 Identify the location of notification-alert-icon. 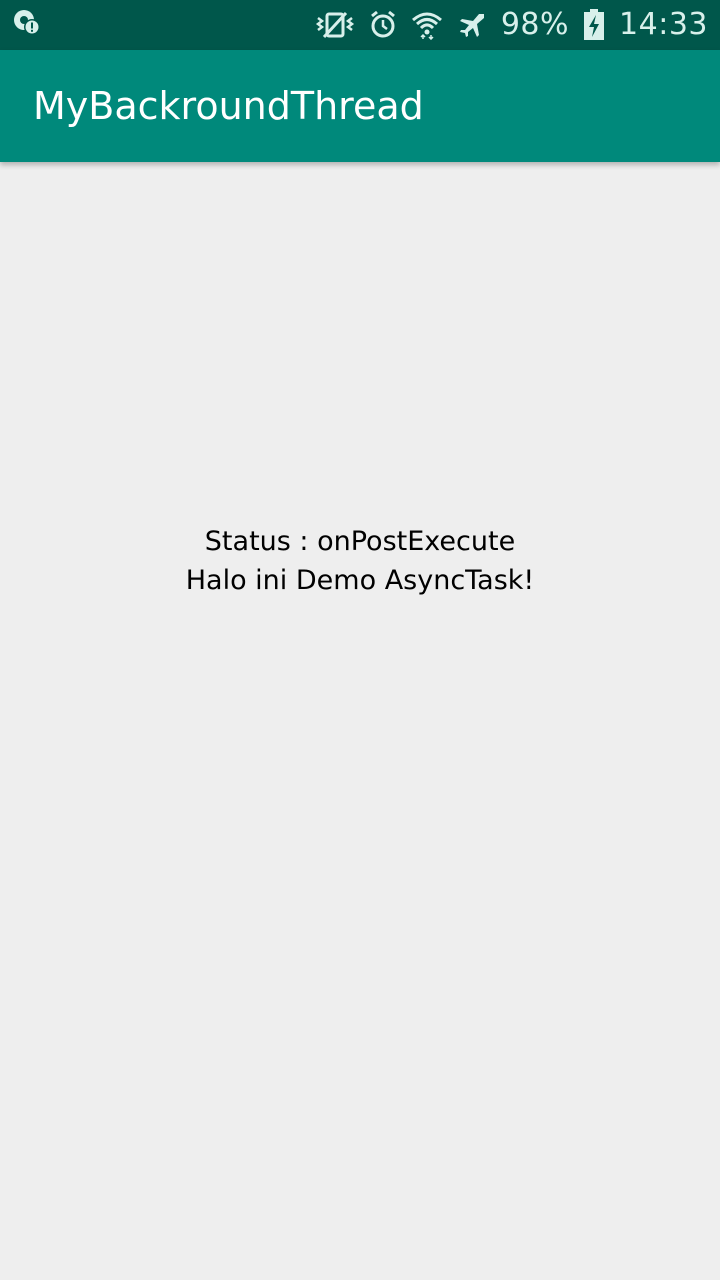
(27, 25).